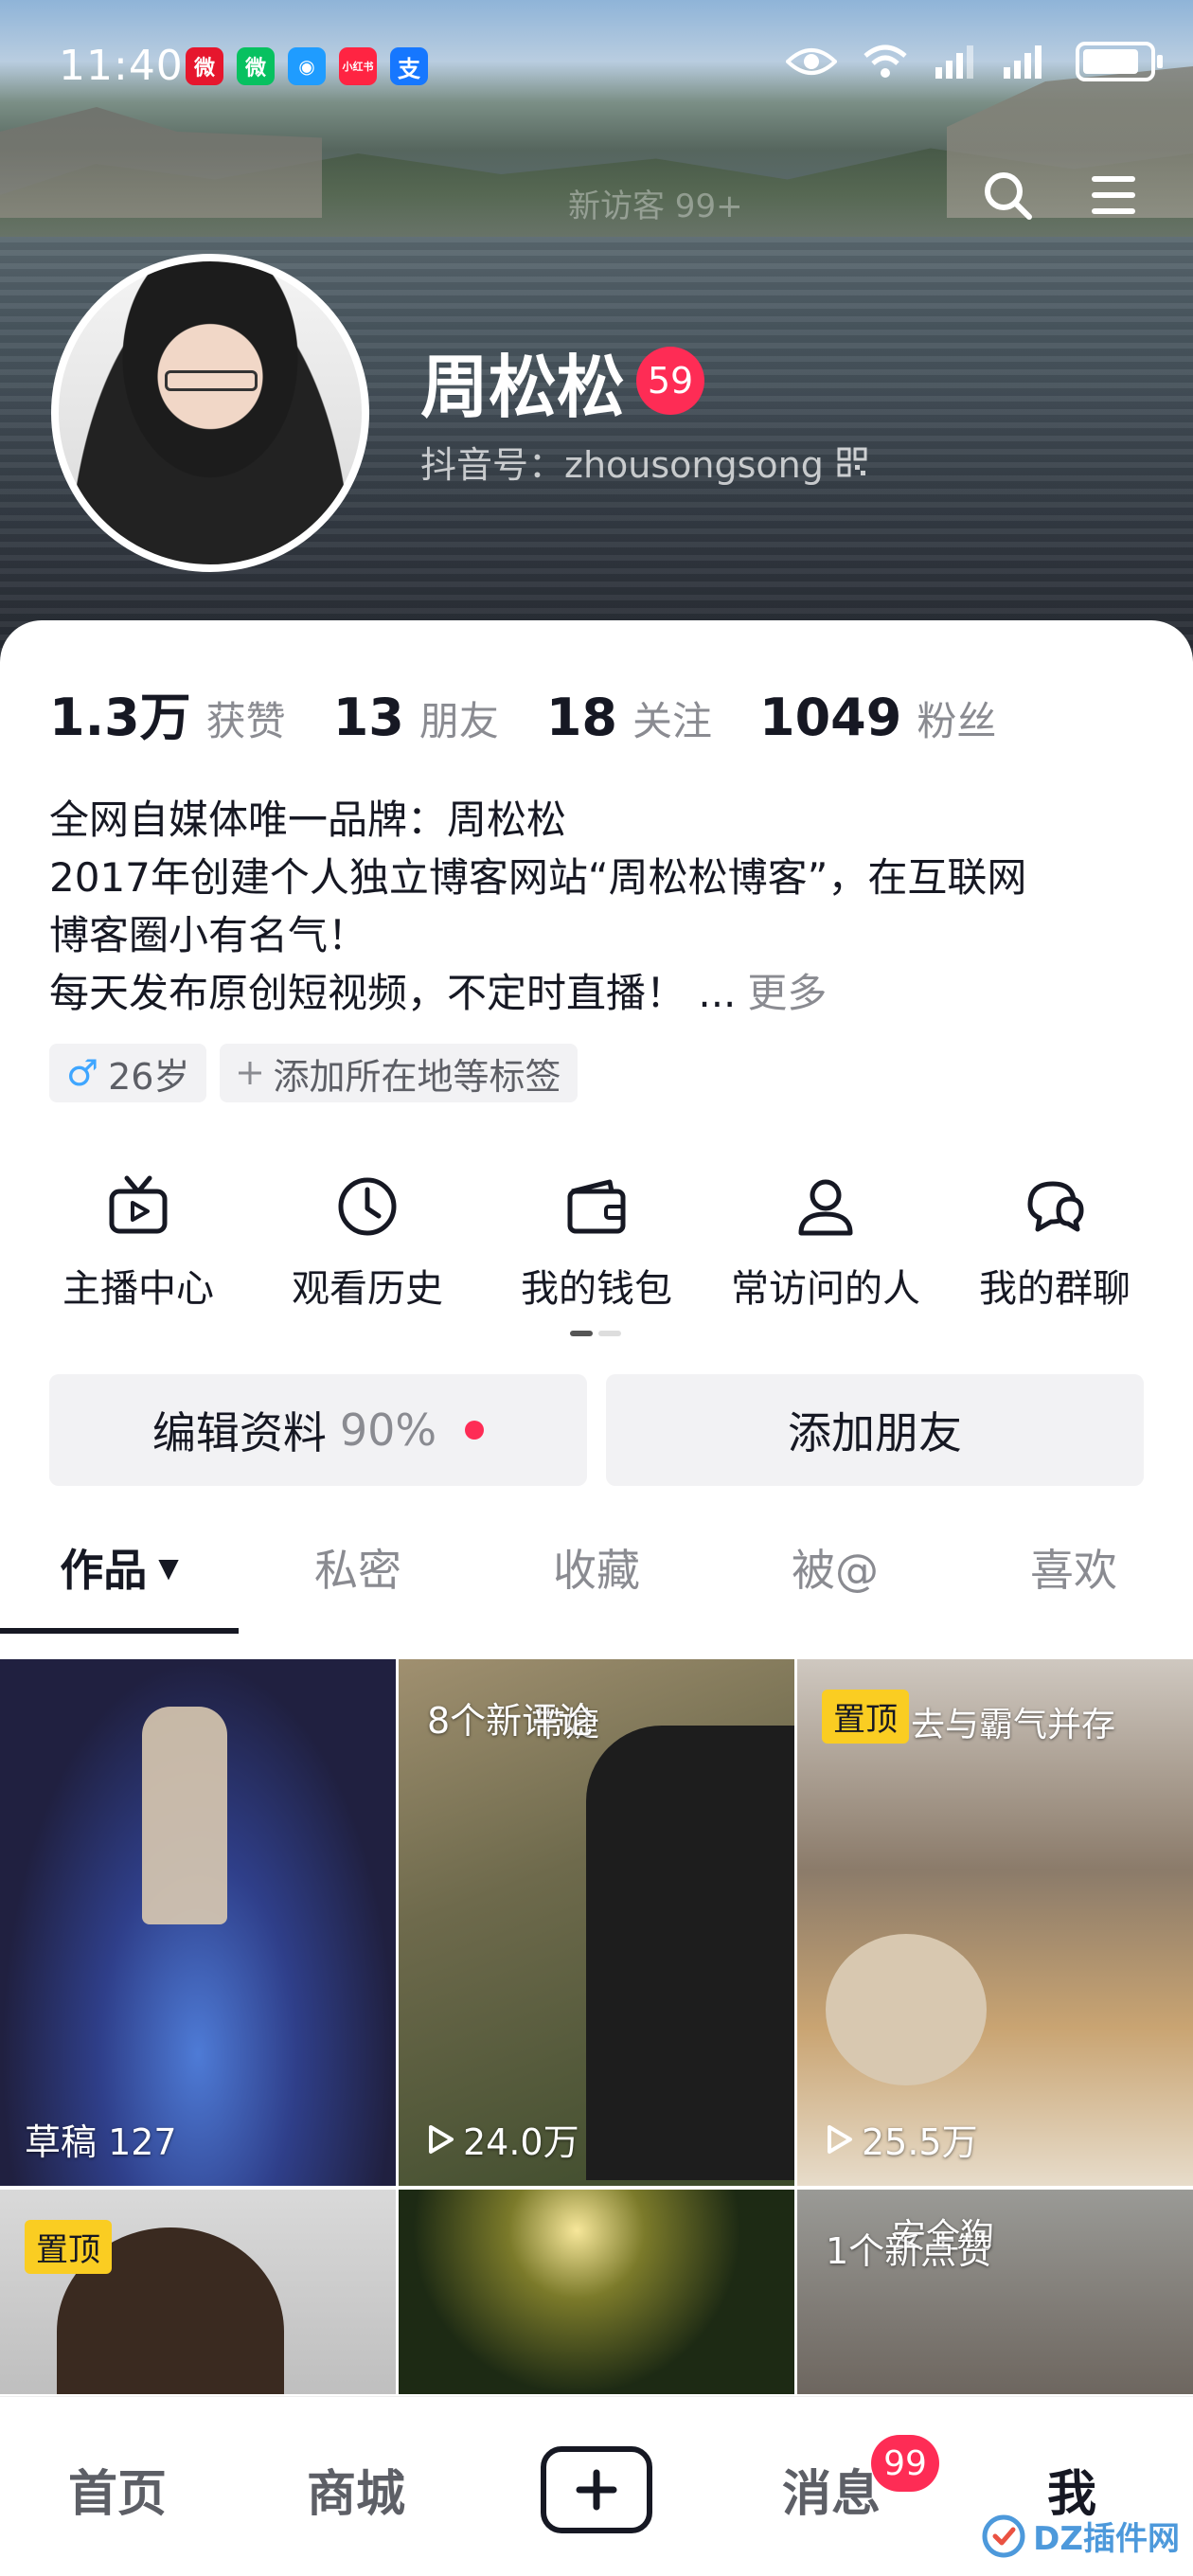 Image resolution: width=1193 pixels, height=2576 pixels. I want to click on stat-value: 1049, so click(830, 717).